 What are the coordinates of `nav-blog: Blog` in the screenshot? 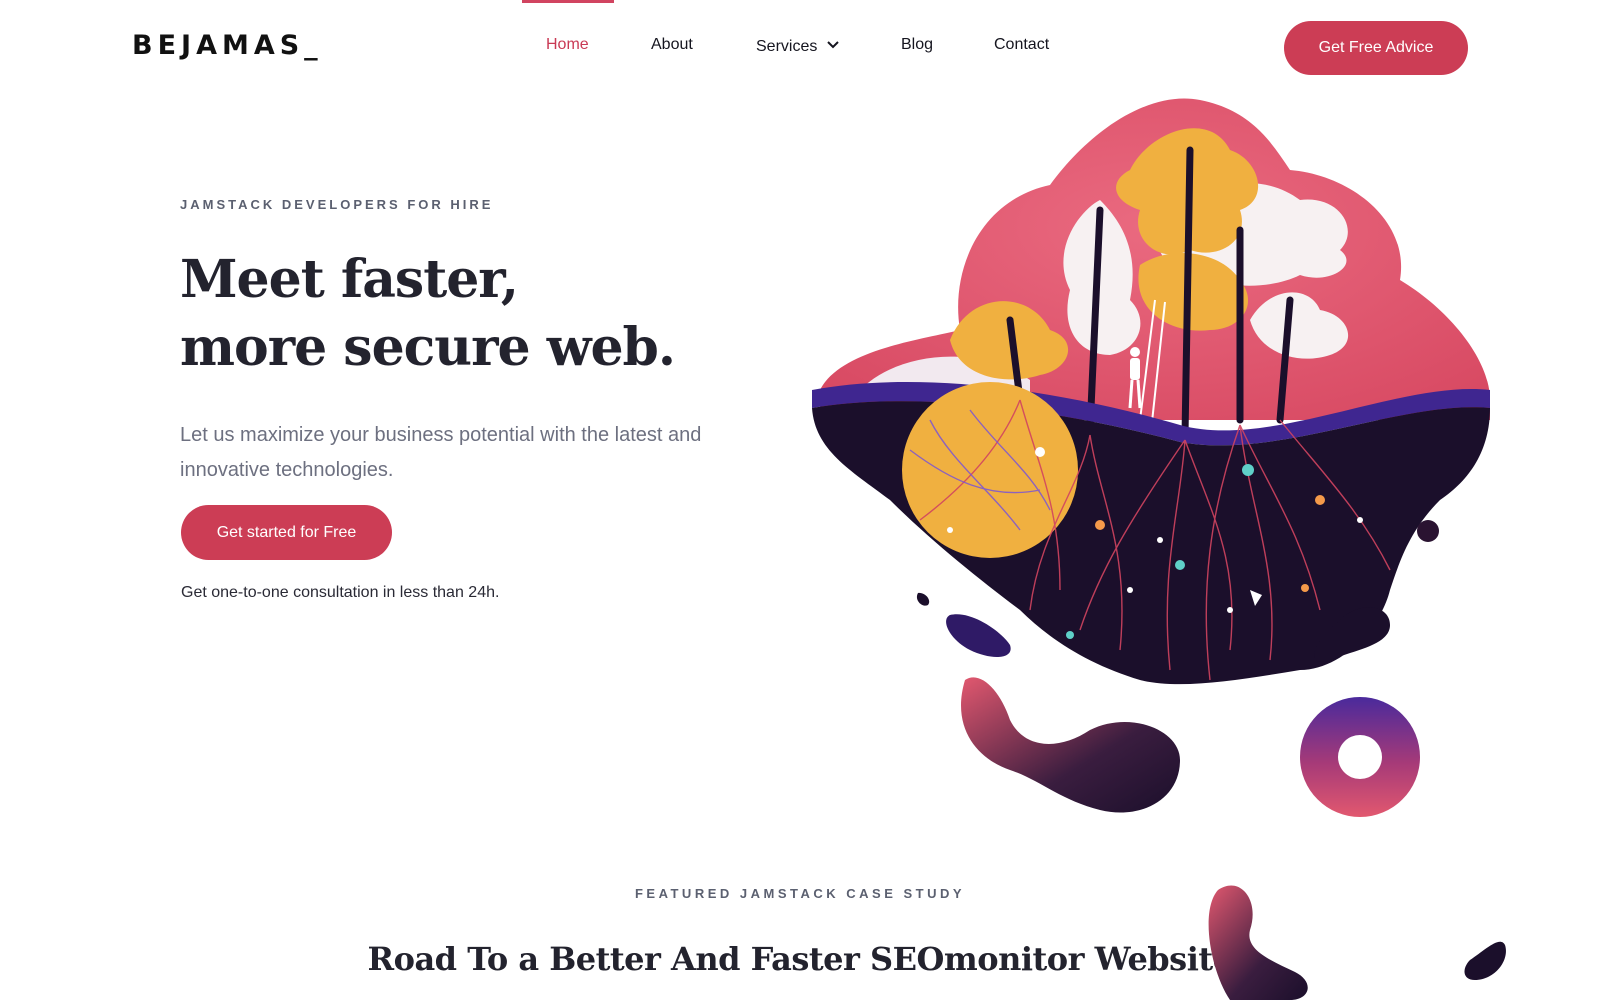 It's located at (917, 45).